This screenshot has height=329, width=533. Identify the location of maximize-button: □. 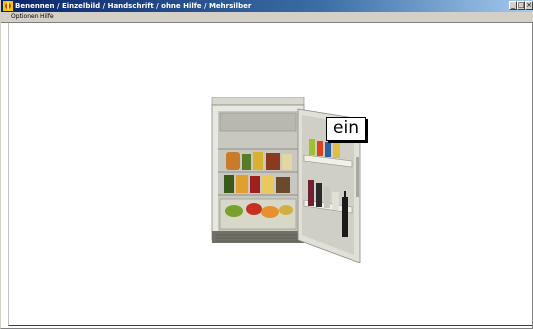
(521, 5).